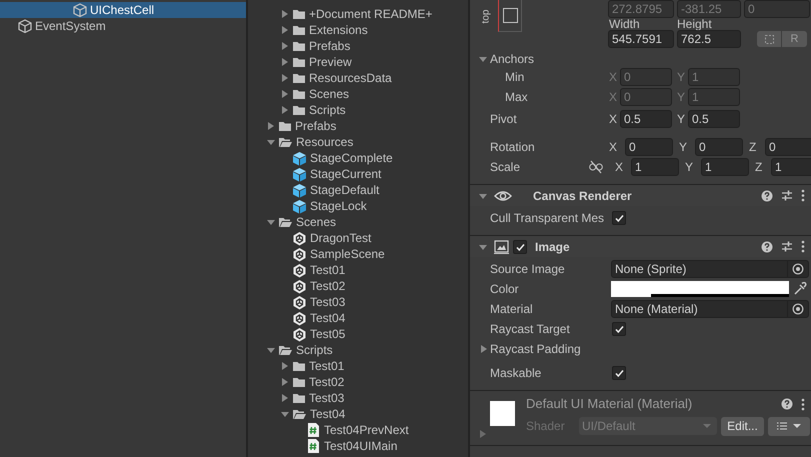  I want to click on prefab-cube-icon, so click(299, 174).